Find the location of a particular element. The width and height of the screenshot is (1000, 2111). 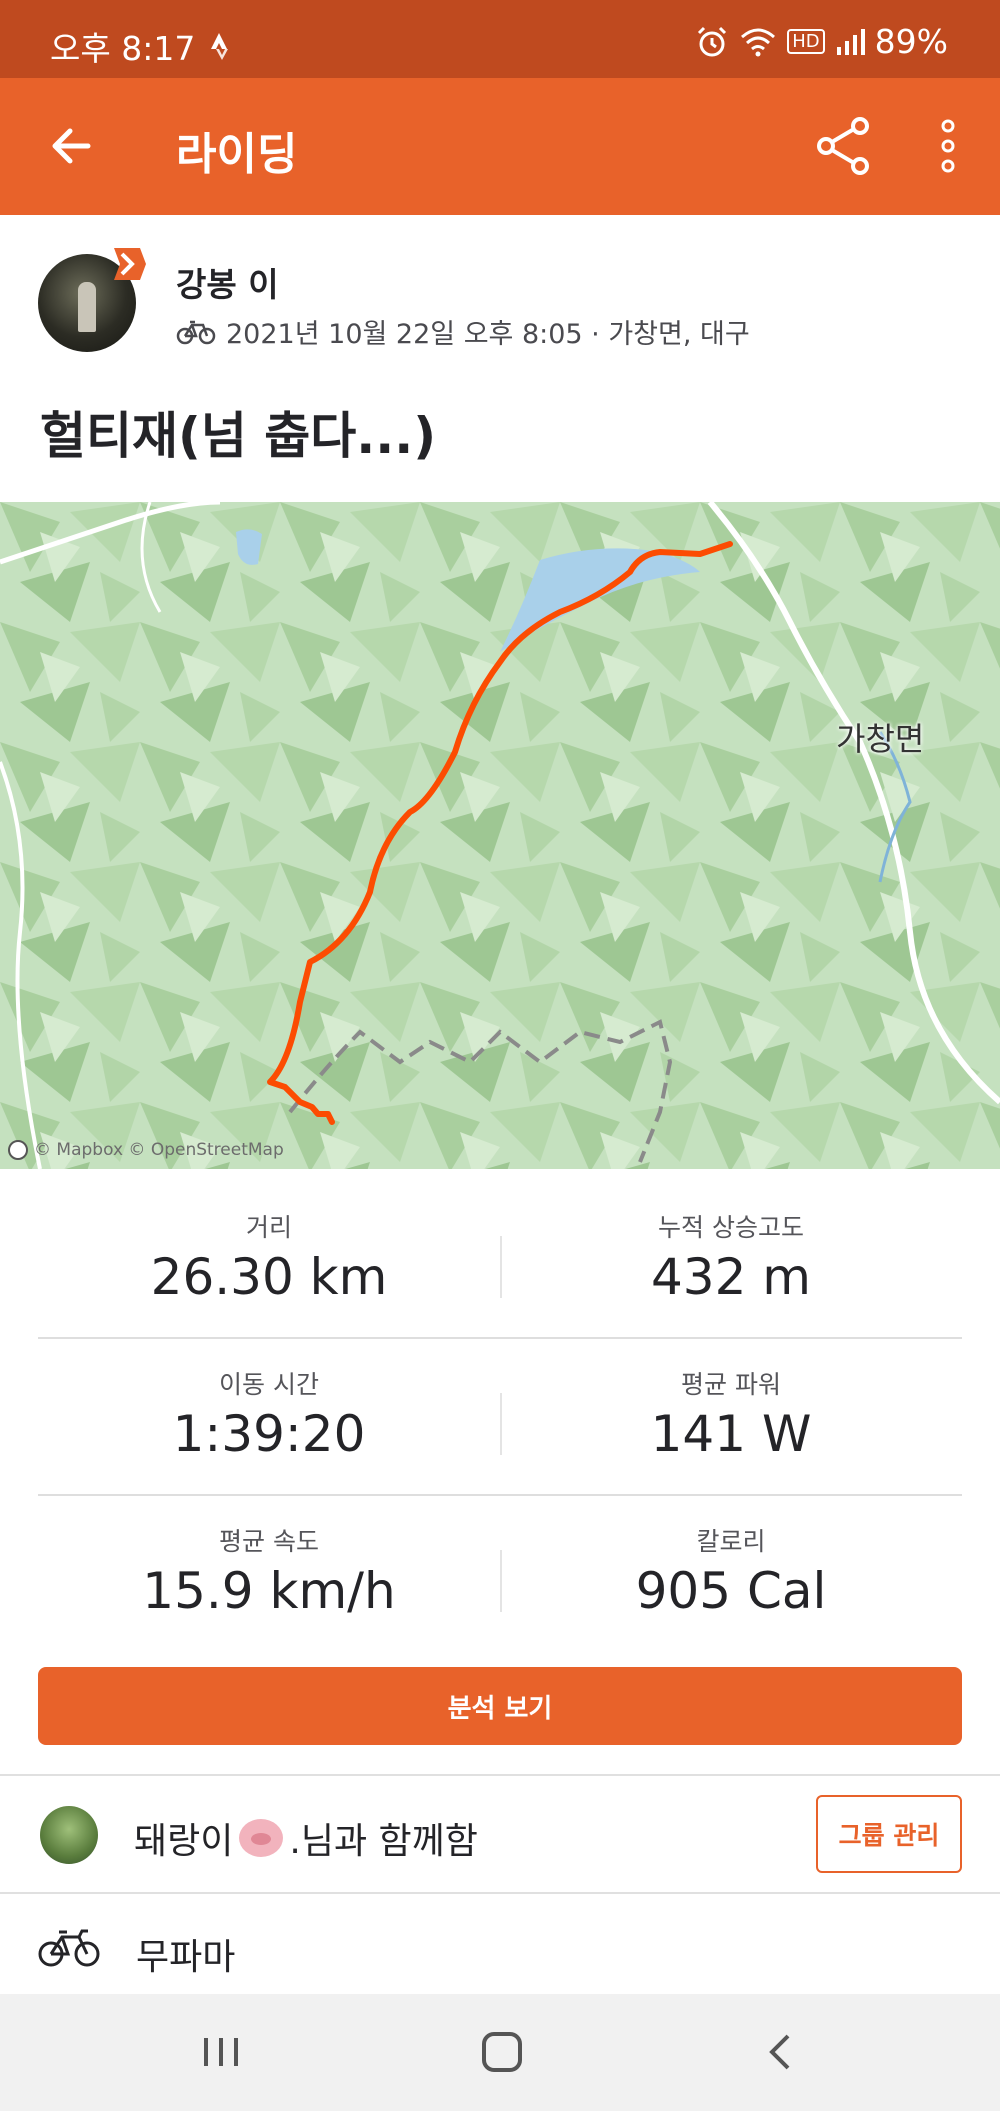

stat-label: 평균 속도 is located at coordinates (269, 1541).